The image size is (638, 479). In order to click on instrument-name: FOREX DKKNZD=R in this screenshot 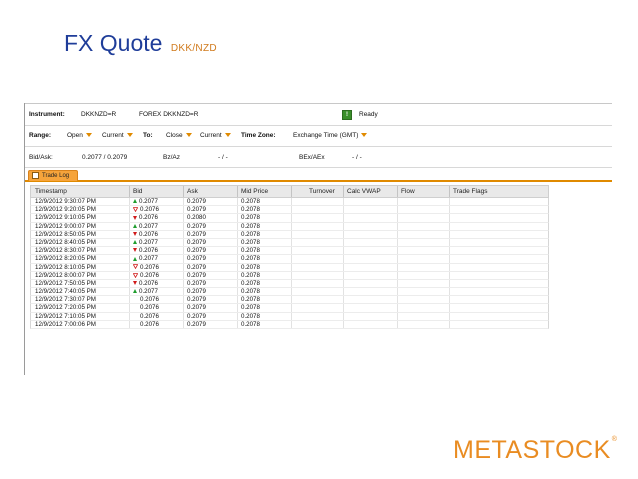, I will do `click(169, 114)`.